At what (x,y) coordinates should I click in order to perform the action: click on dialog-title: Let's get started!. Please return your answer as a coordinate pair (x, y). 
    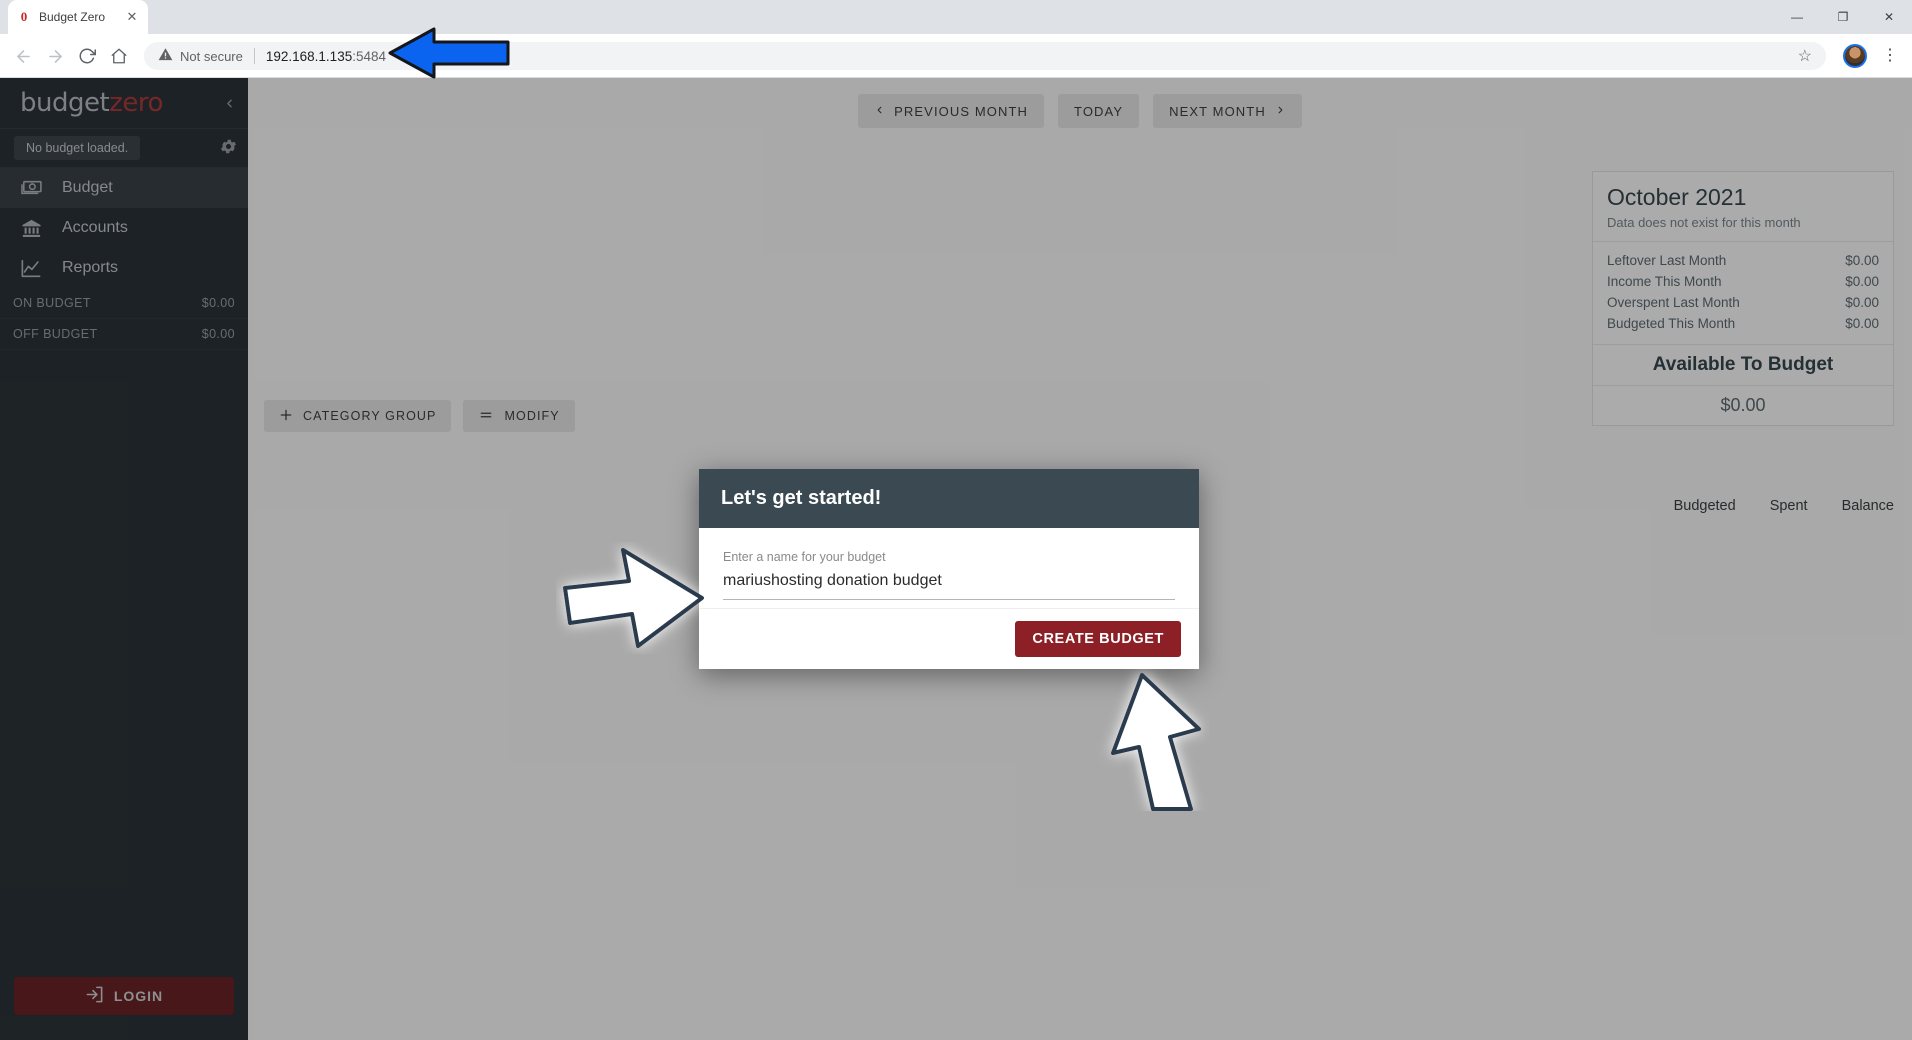
    Looking at the image, I should click on (949, 498).